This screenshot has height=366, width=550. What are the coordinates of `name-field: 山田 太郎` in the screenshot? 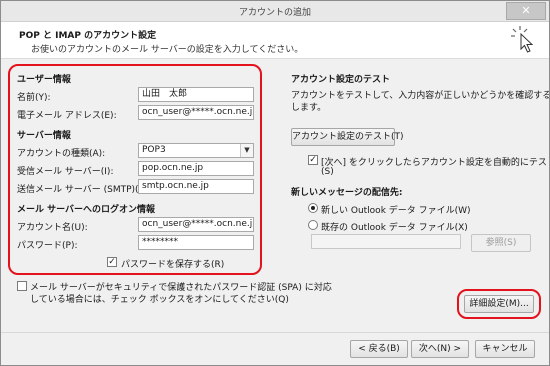 It's located at (196, 94).